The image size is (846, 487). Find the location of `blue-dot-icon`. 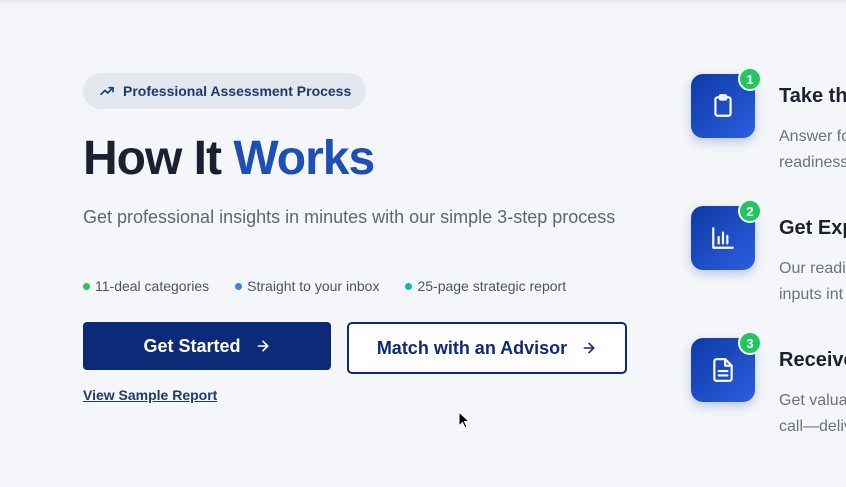

blue-dot-icon is located at coordinates (239, 286).